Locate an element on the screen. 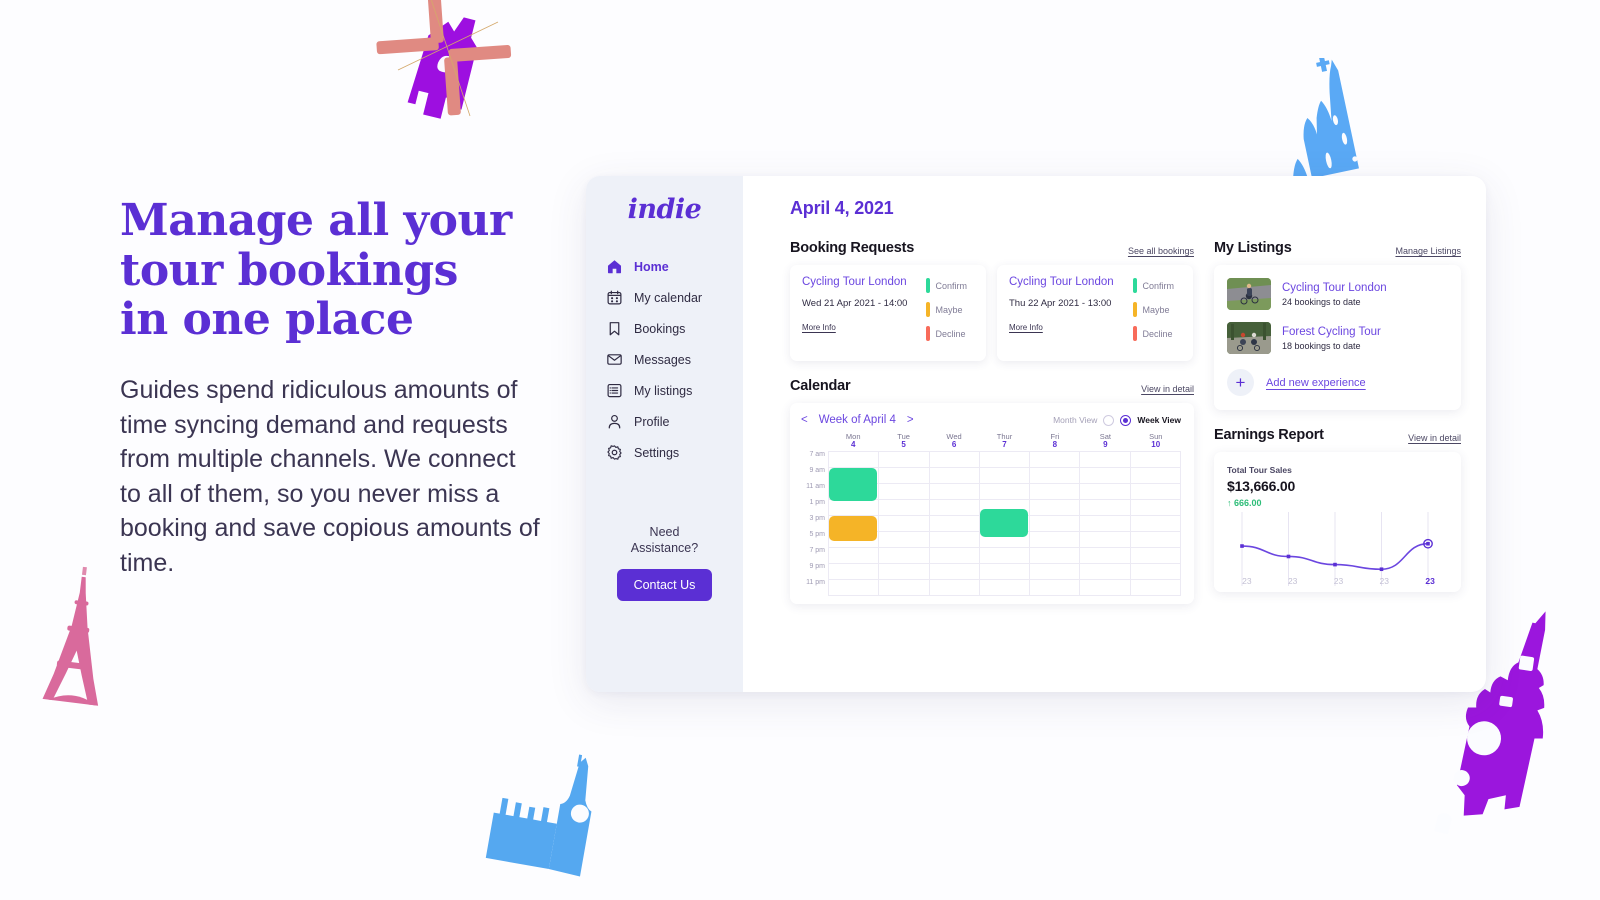  earnings-title: Earnings Report is located at coordinates (1269, 435).